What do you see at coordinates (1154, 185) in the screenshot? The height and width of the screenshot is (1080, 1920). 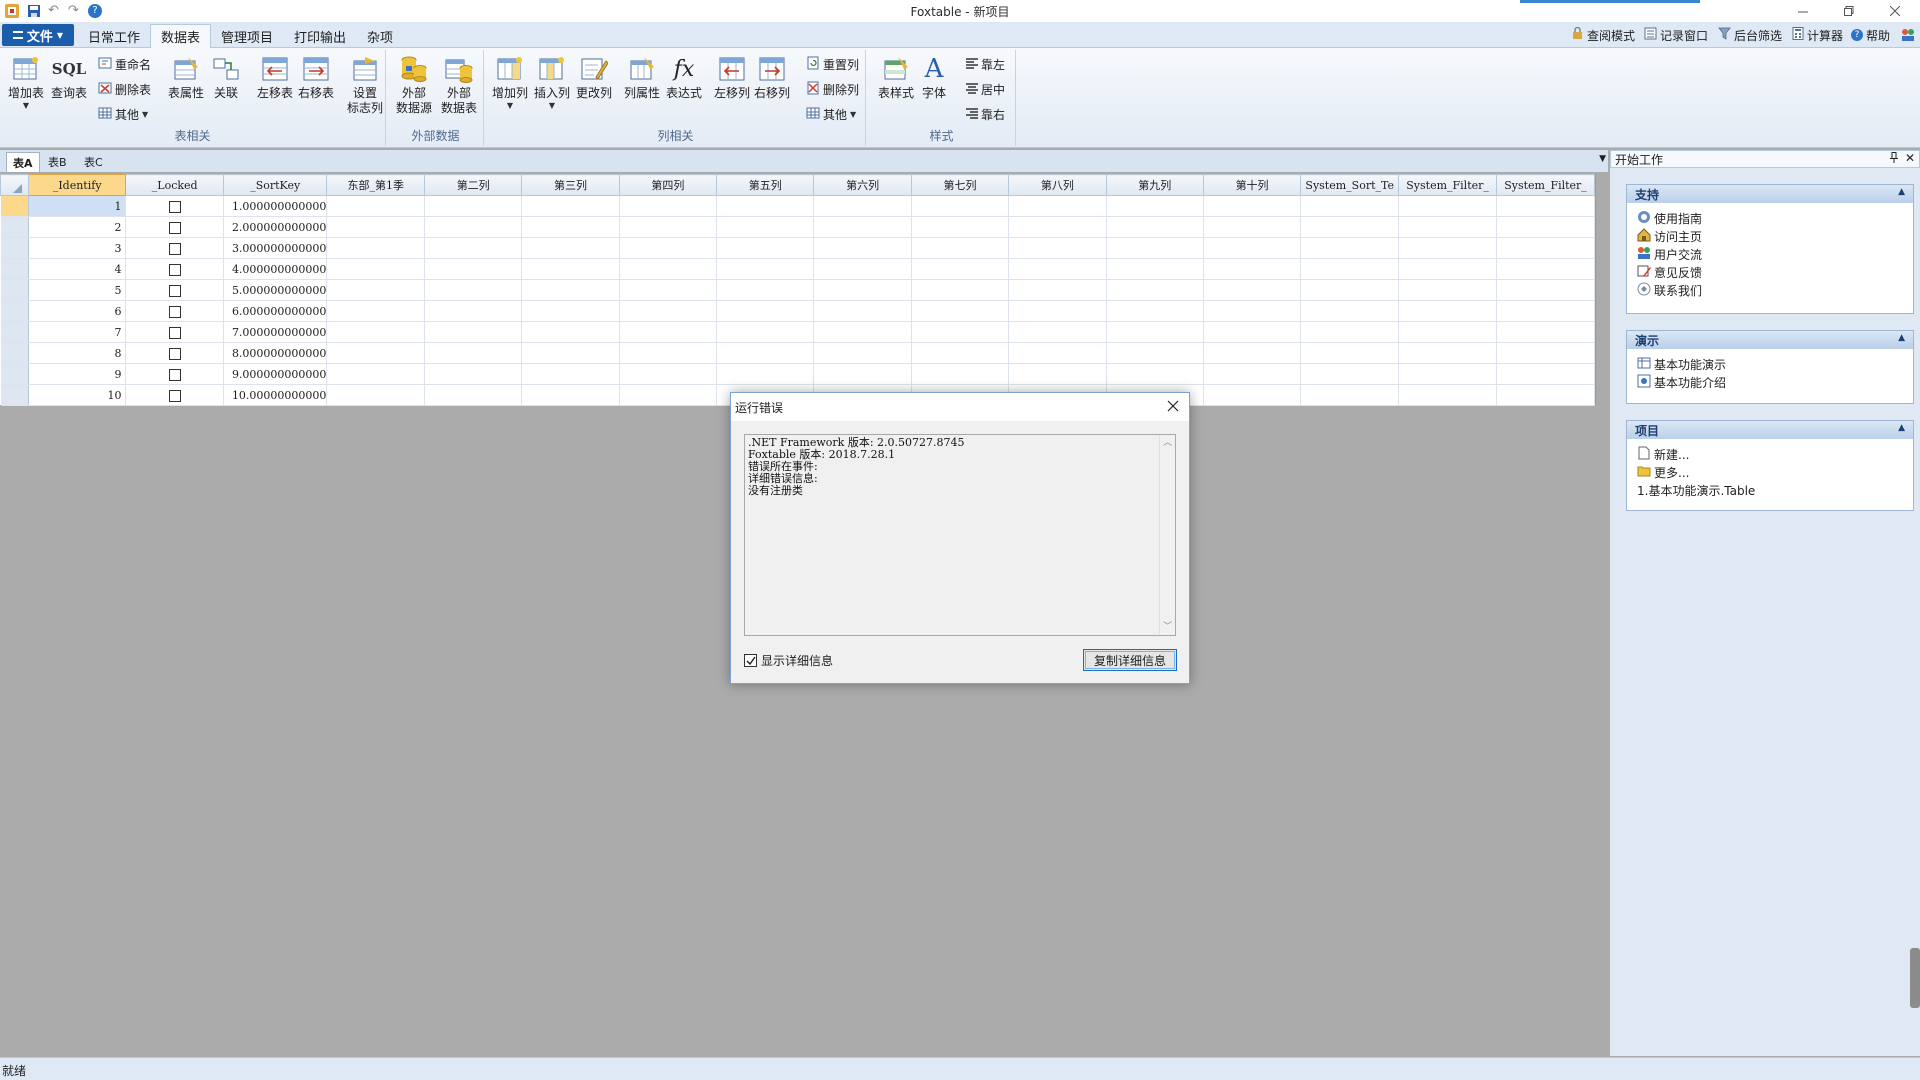 I see `column-header: 第九列` at bounding box center [1154, 185].